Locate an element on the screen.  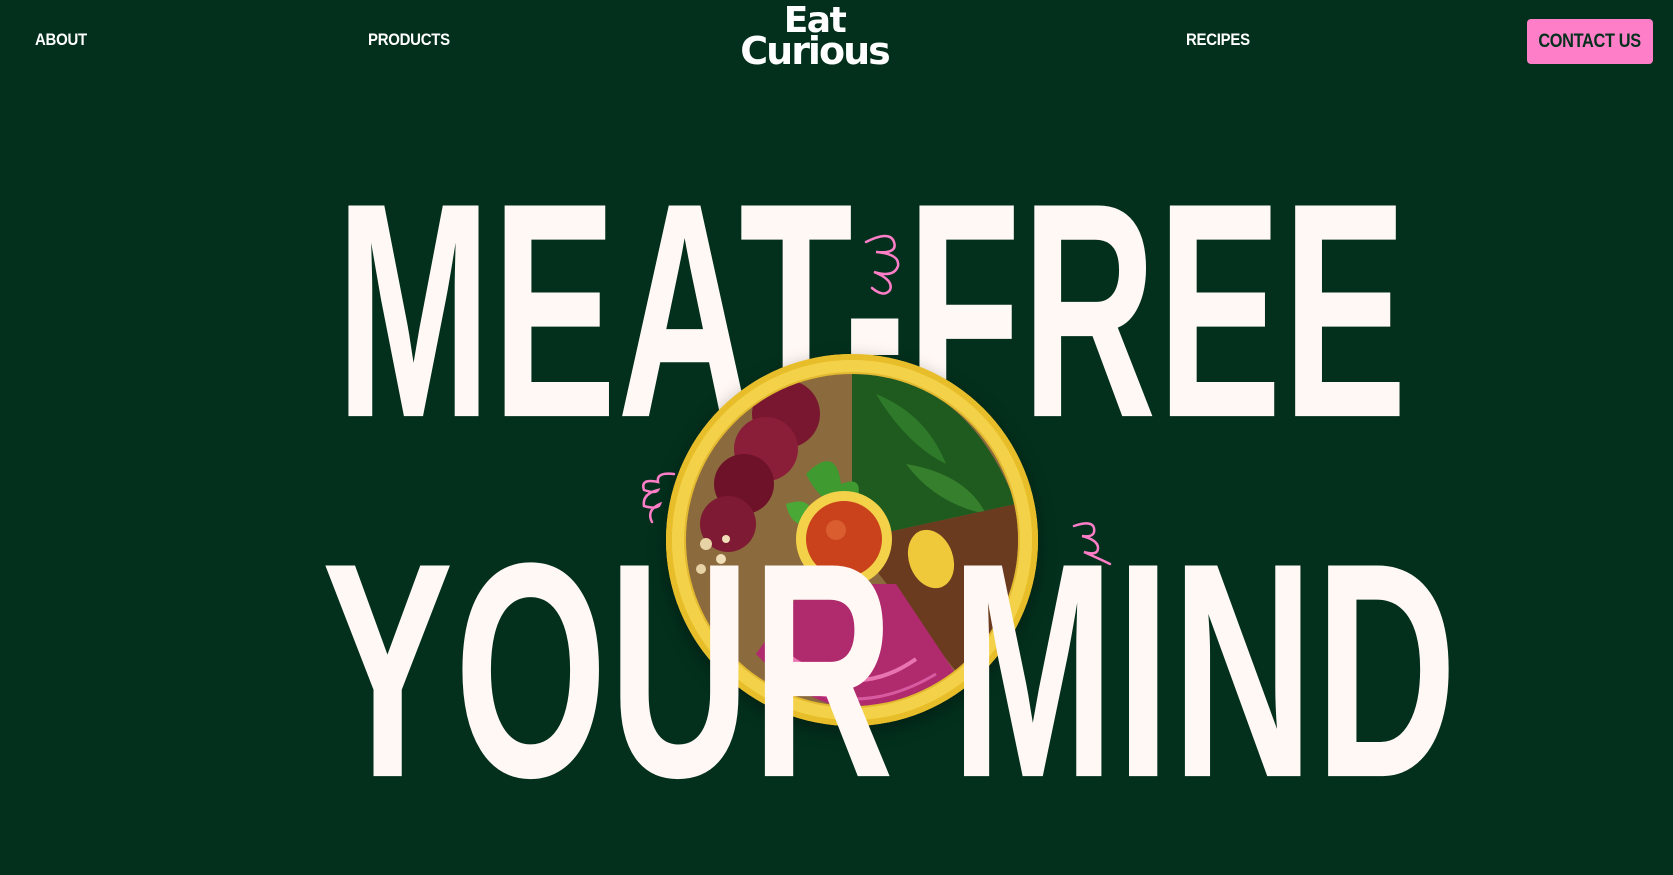
contact-us-label: CONTACT US is located at coordinates (1590, 41).